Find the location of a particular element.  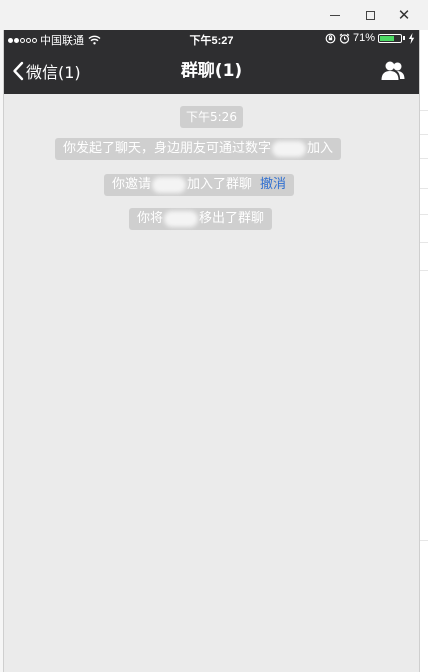

navigation-bar: 微信(1) 群聊(1) is located at coordinates (211, 71).